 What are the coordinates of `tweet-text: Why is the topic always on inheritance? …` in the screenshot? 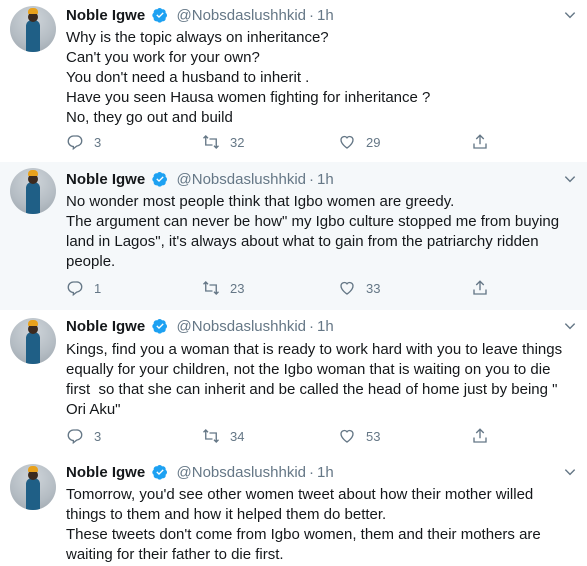 It's located at (248, 77).